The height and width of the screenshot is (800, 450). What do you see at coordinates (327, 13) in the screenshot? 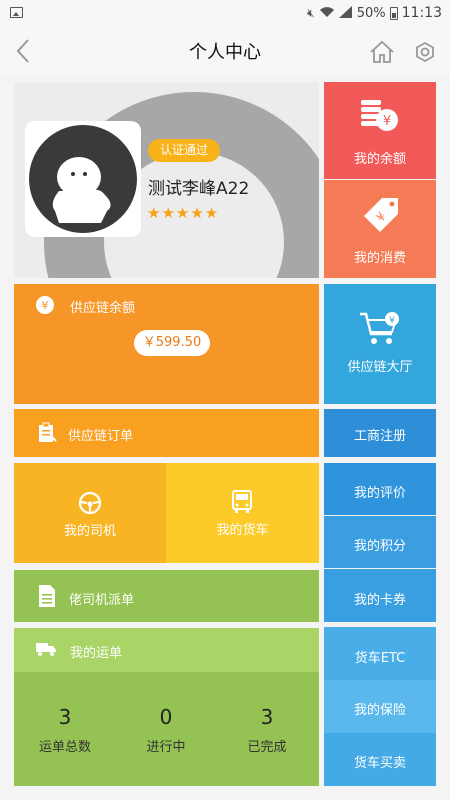
I see `wifi-icon` at bounding box center [327, 13].